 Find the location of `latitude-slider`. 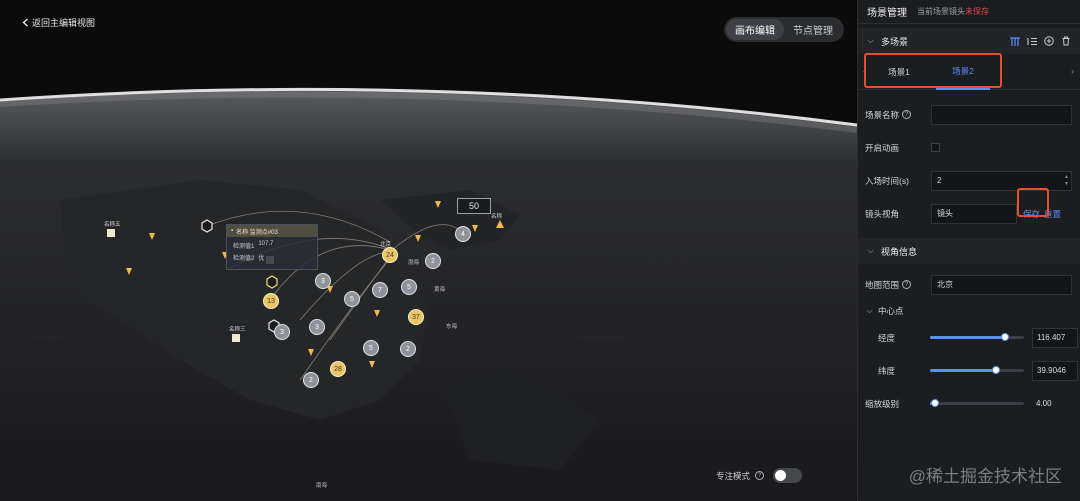

latitude-slider is located at coordinates (977, 370).